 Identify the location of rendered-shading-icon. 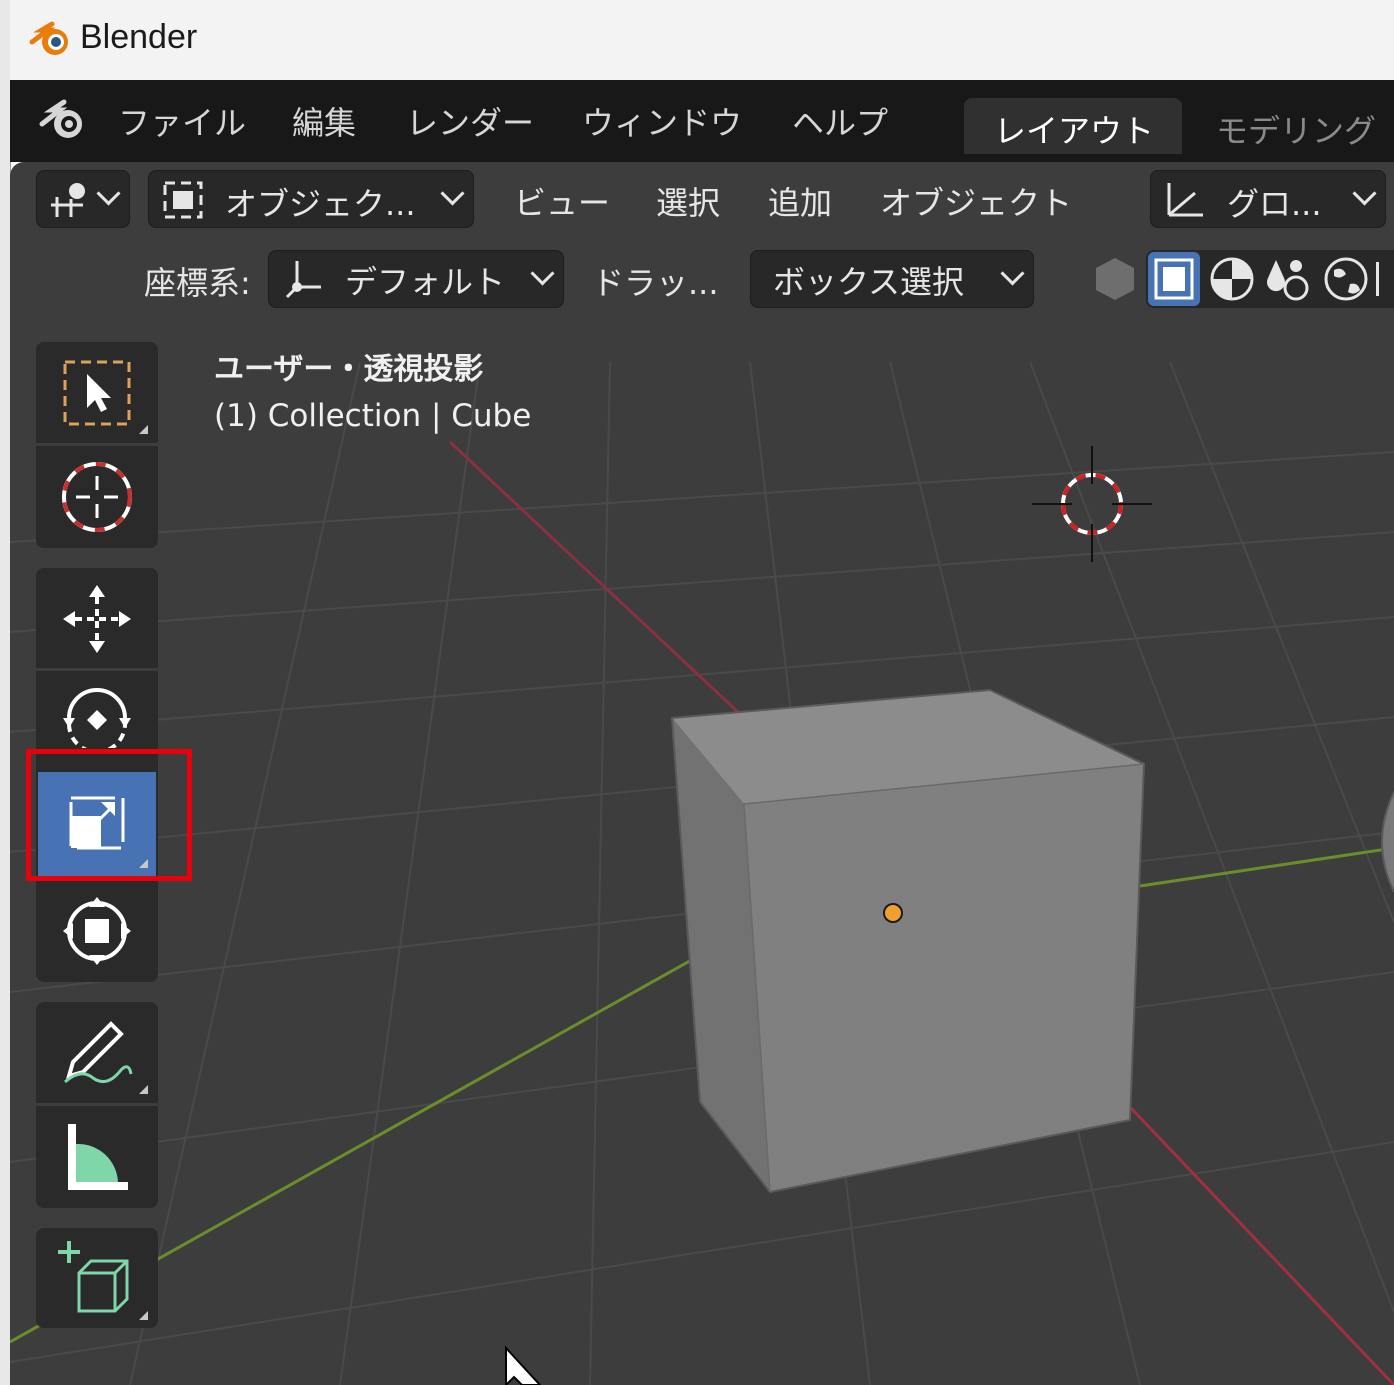
(1288, 279).